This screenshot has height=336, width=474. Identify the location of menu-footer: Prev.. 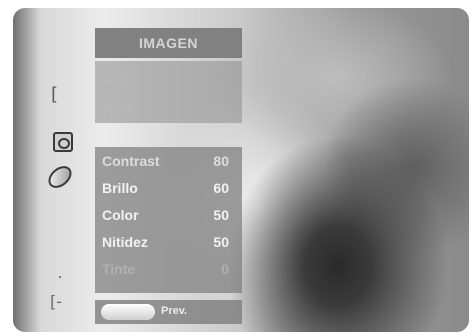
(168, 312).